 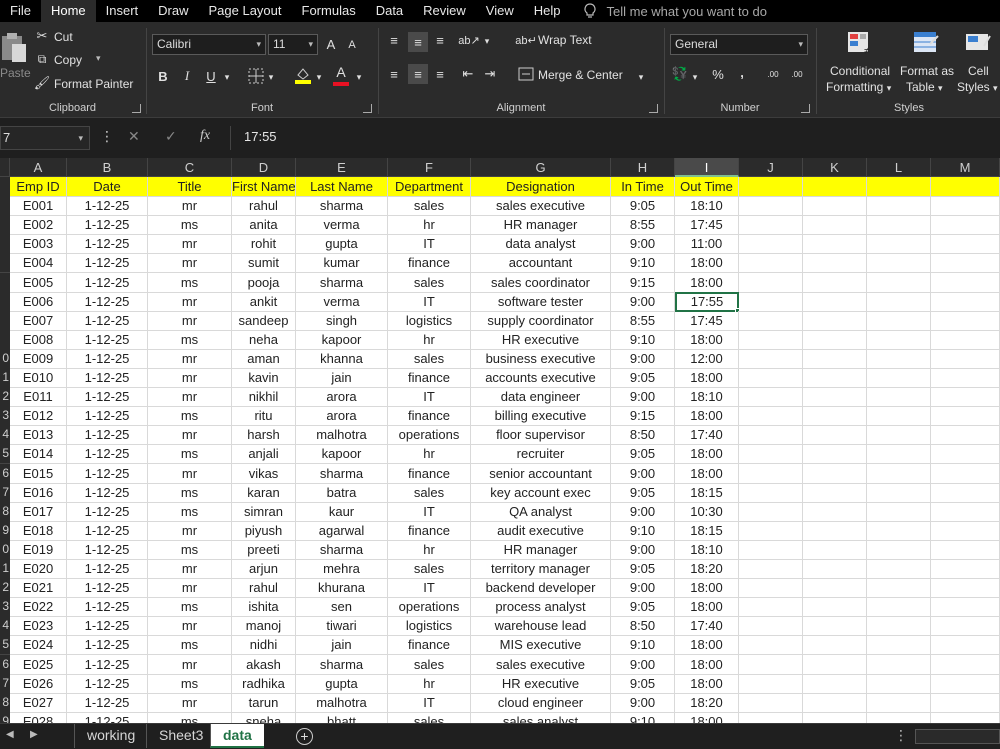 I want to click on table-cell: accounts executive, so click(x=541, y=378).